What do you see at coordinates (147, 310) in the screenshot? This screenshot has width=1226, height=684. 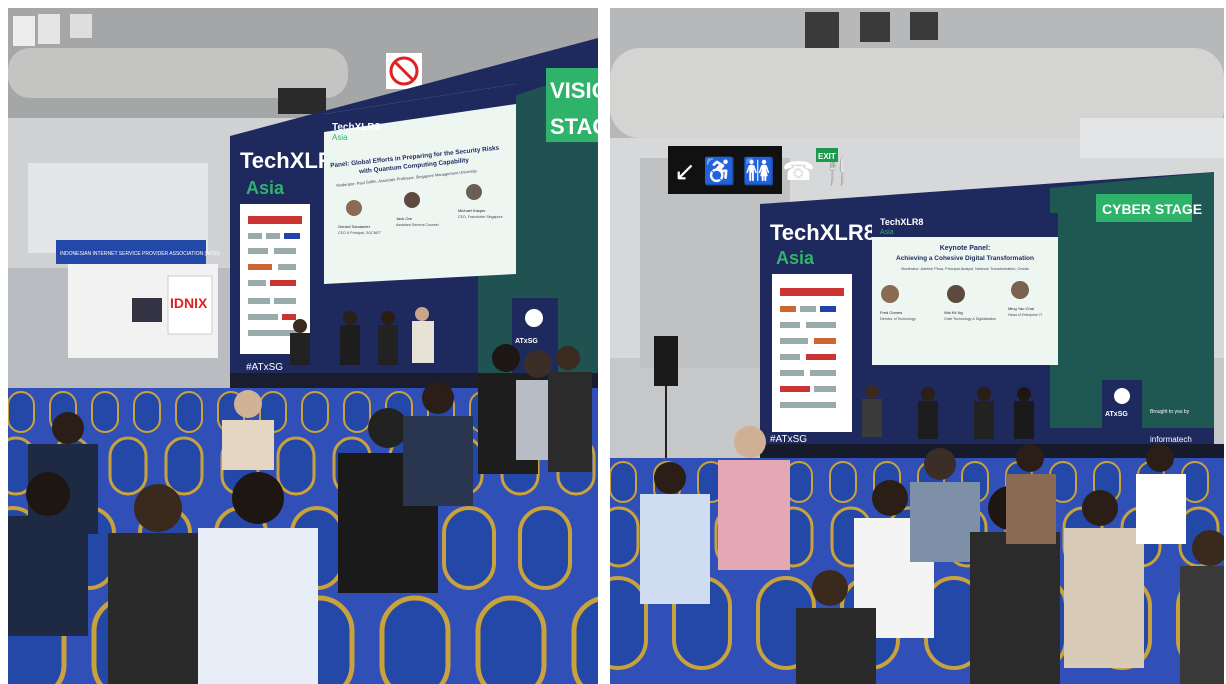 I see `booth-monitor` at bounding box center [147, 310].